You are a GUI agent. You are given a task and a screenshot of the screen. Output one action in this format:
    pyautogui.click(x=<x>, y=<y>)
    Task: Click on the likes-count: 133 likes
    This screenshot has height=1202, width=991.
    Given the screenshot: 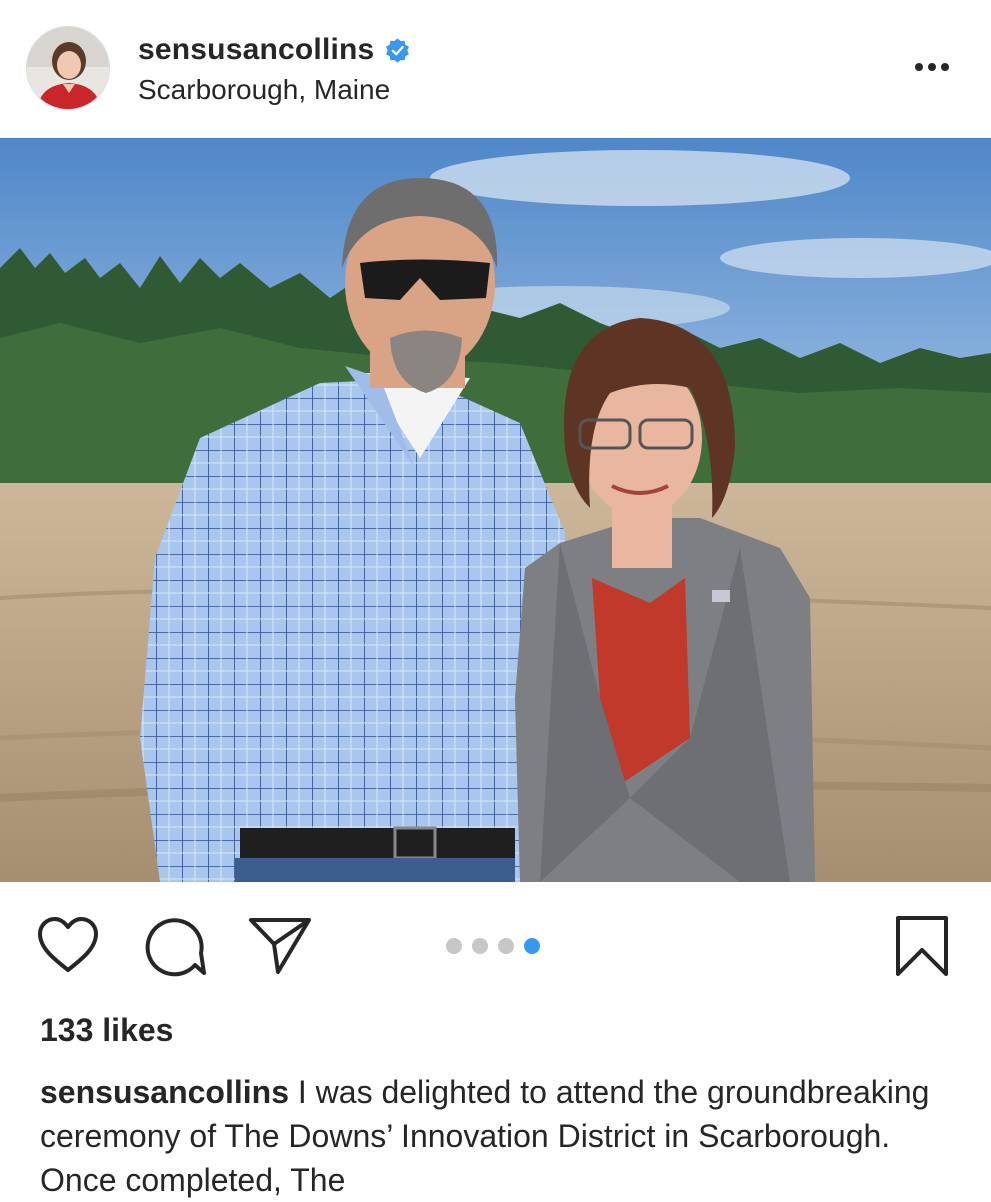 What is the action you would take?
    pyautogui.click(x=106, y=1030)
    